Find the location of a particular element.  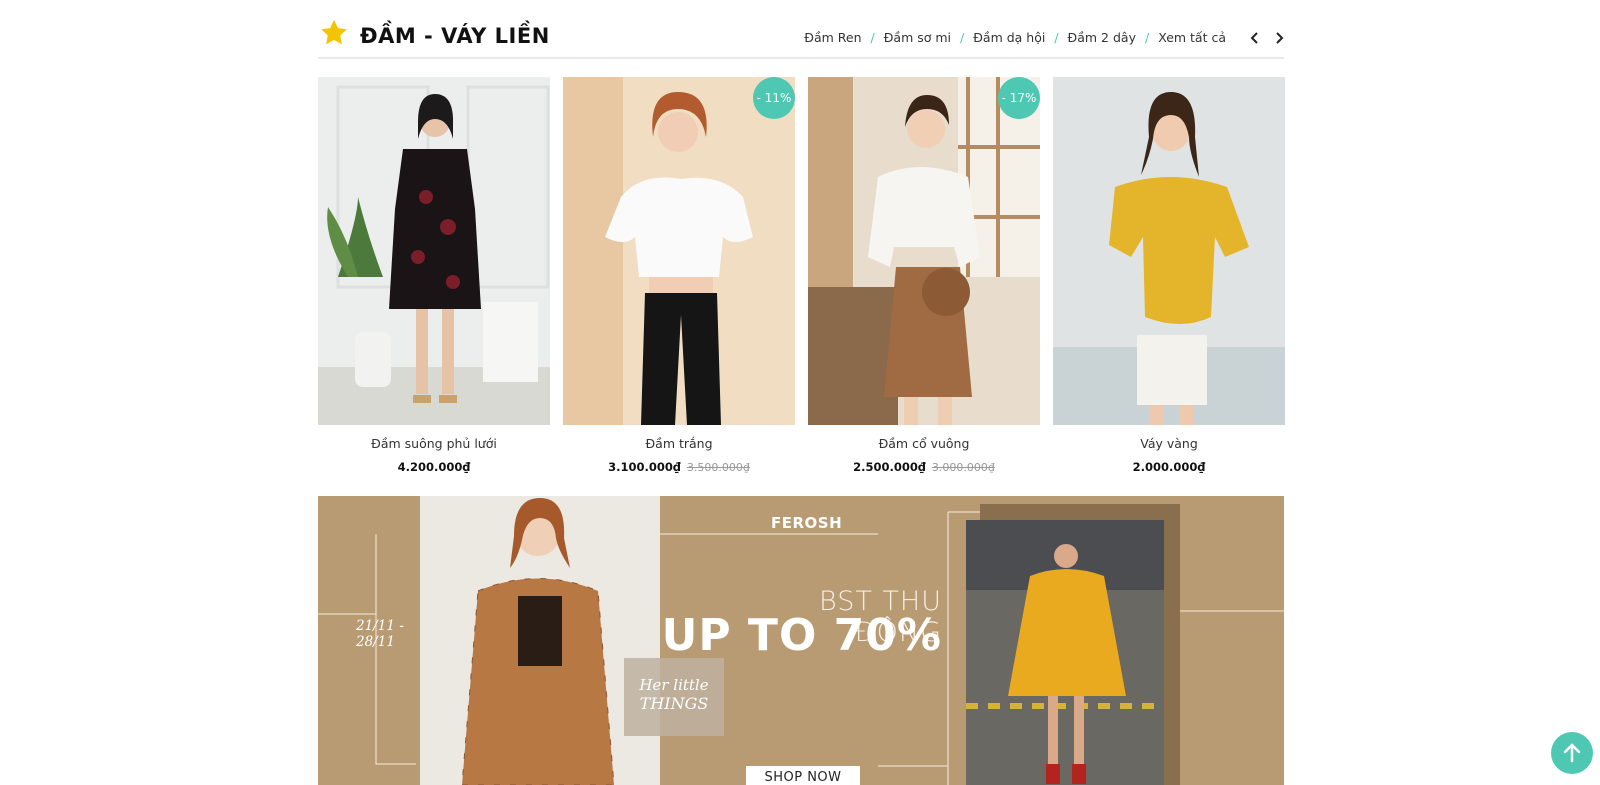

chevron-left-icon is located at coordinates (1255, 37).